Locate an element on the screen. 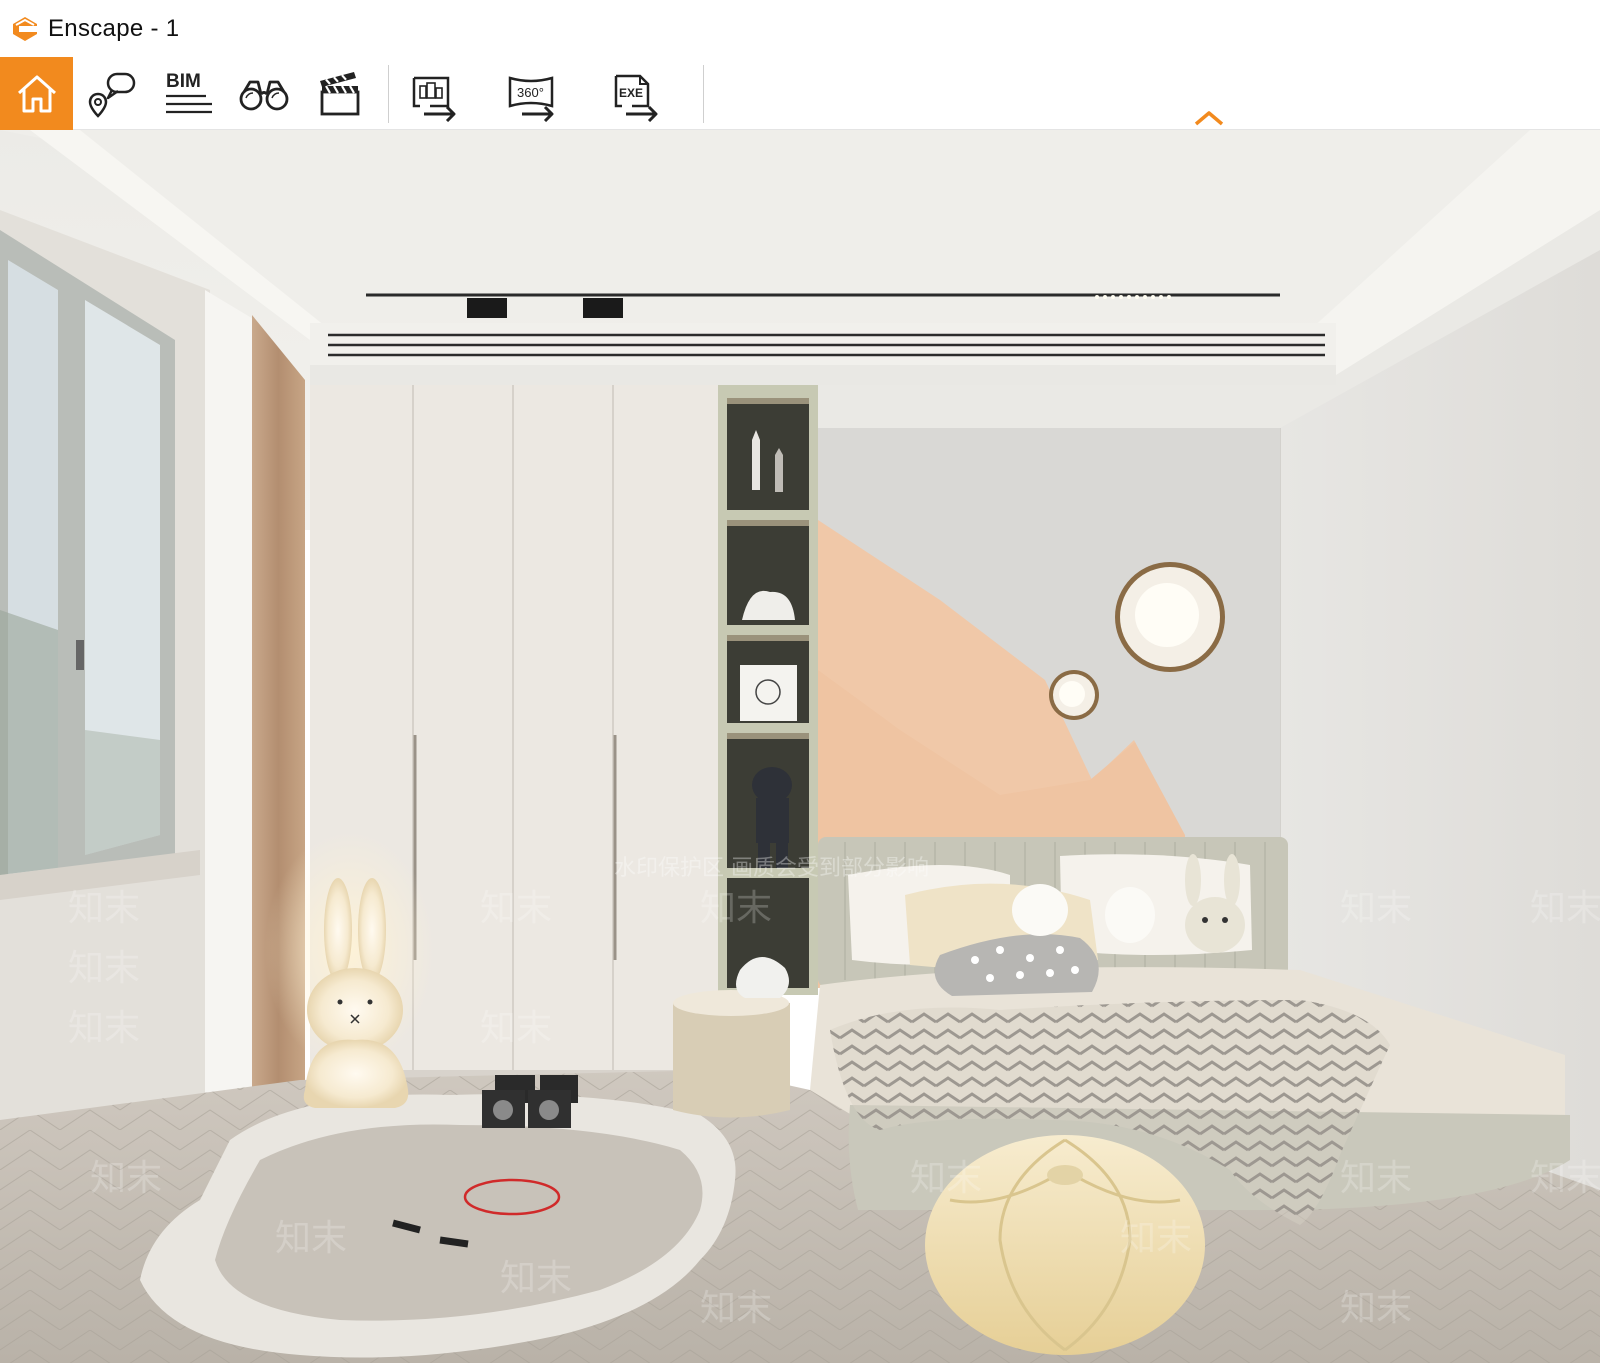 This screenshot has width=1600, height=1363. bim-button: BIM is located at coordinates (188, 93).